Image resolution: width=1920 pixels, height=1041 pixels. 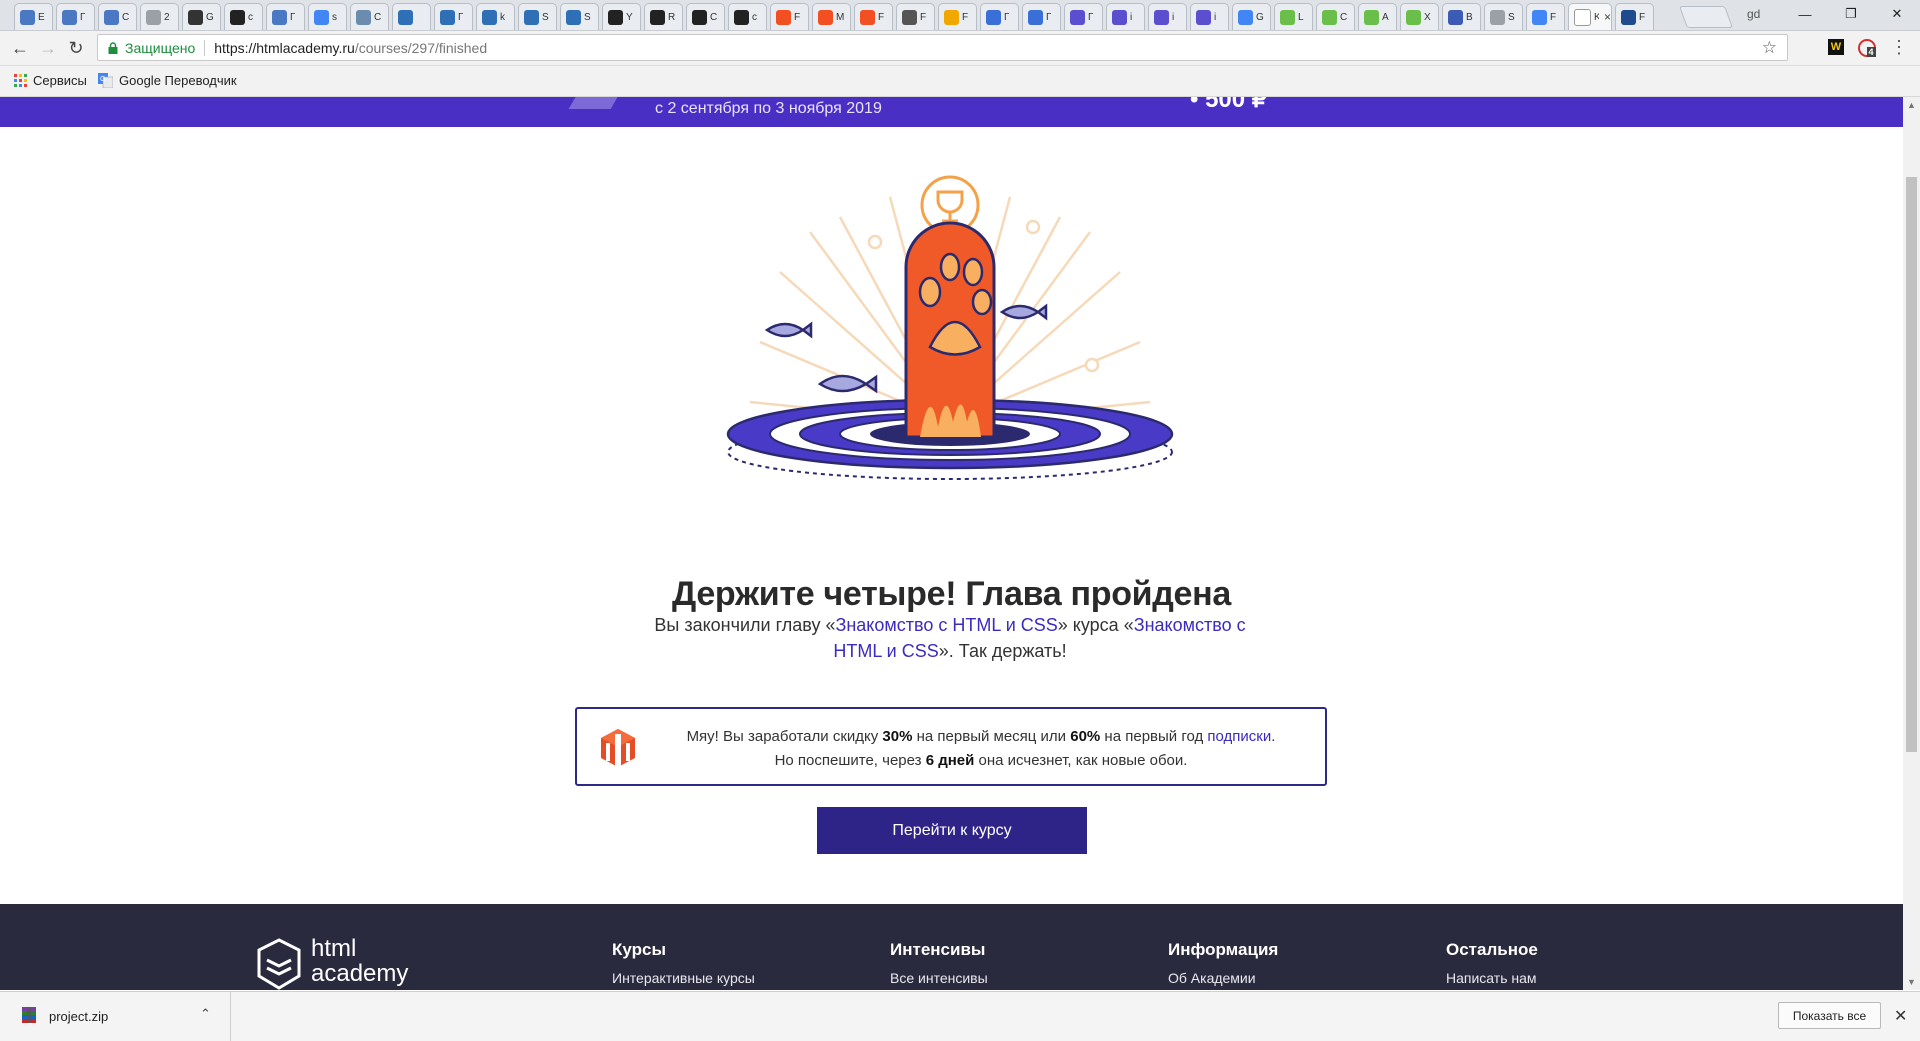 What do you see at coordinates (1900, 1016) in the screenshot?
I see `close-icon: ✕` at bounding box center [1900, 1016].